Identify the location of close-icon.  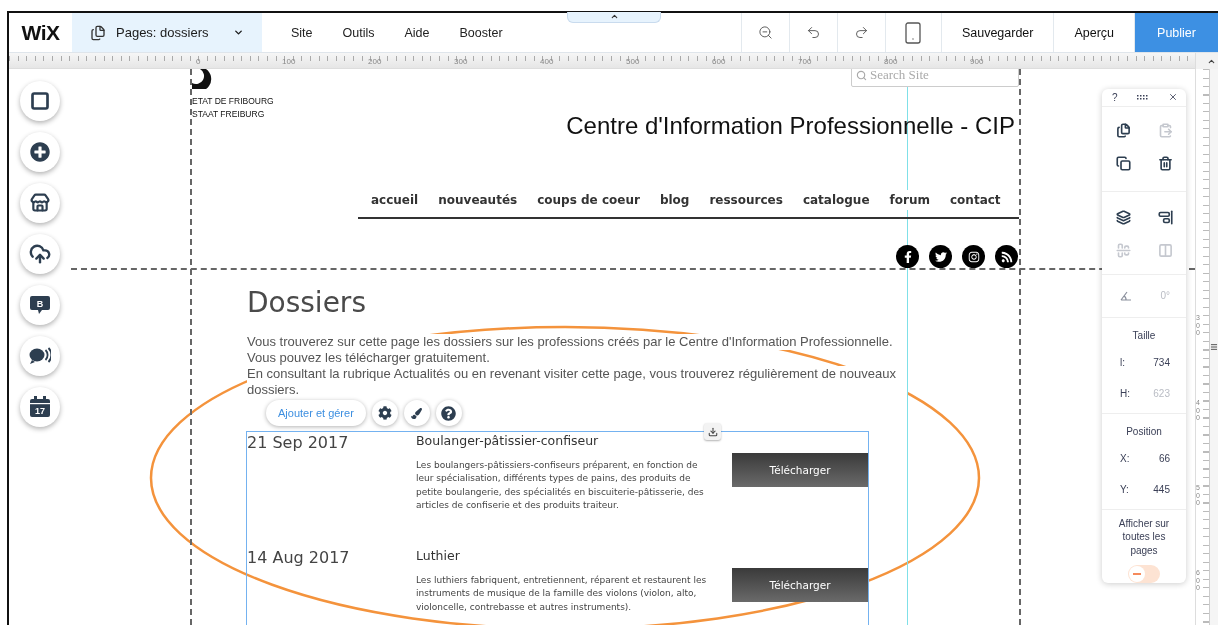
(1173, 97).